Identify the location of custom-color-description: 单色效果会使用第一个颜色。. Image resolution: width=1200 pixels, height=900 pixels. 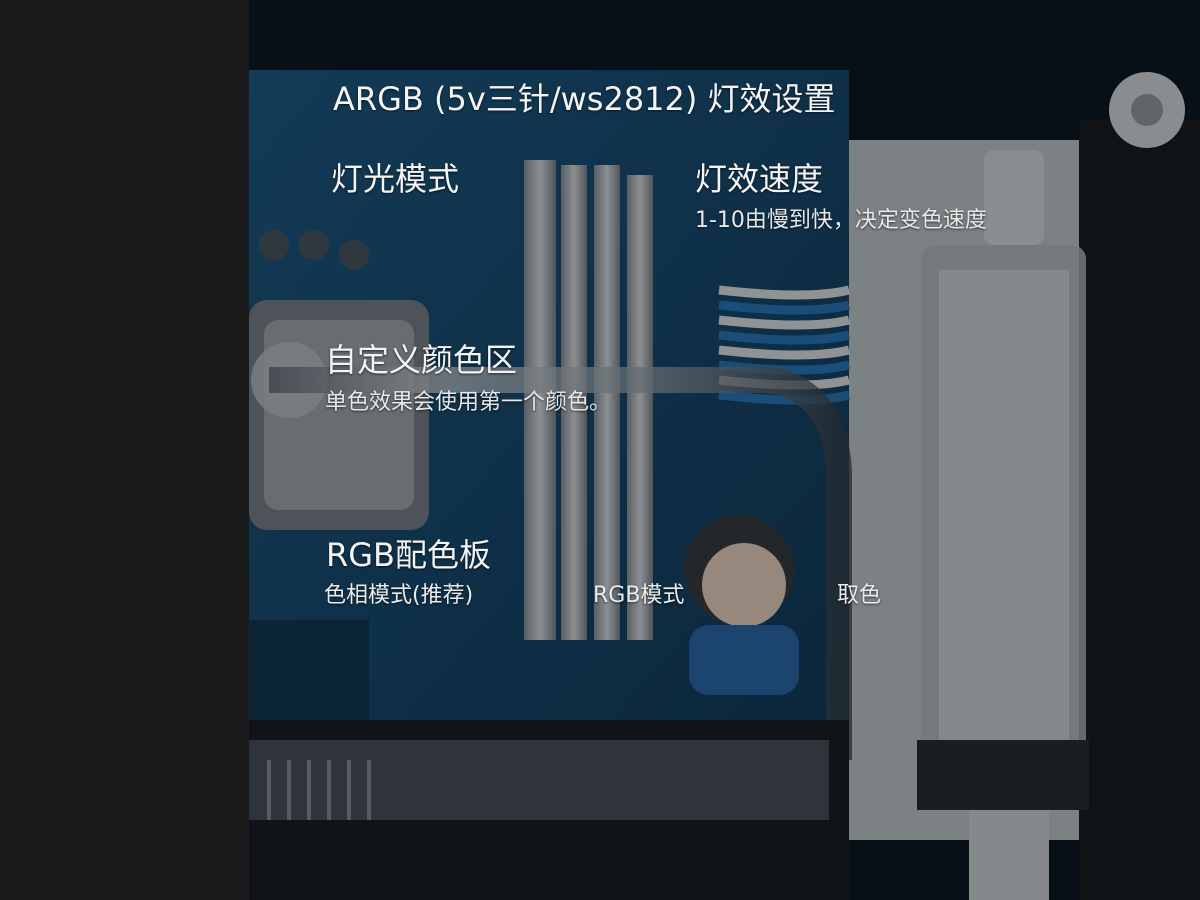
(468, 402).